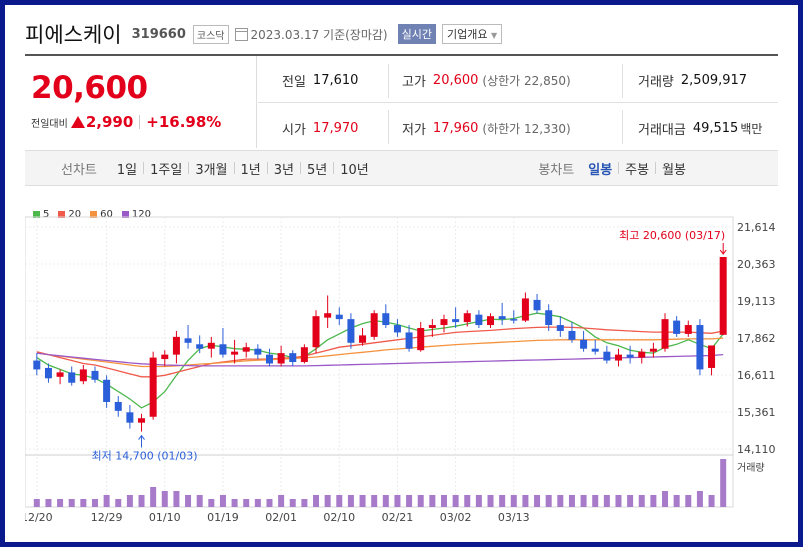 This screenshot has height=547, width=803. I want to click on company-info-dropdown: 기업개요 ▼, so click(472, 34).